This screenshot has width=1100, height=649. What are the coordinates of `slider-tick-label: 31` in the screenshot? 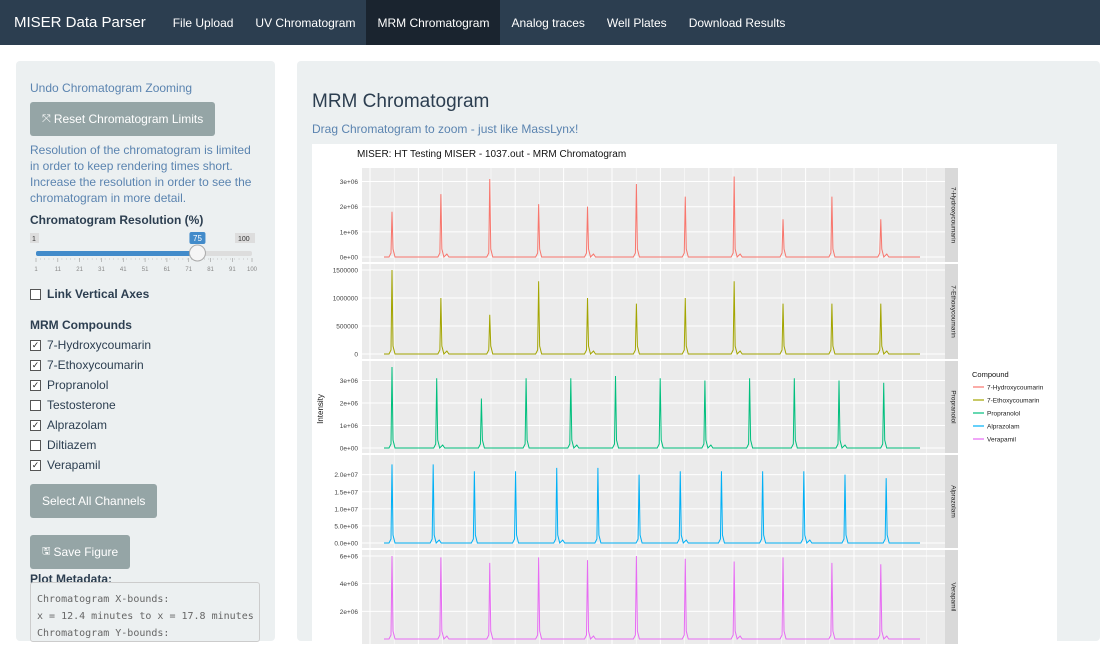 It's located at (101, 270).